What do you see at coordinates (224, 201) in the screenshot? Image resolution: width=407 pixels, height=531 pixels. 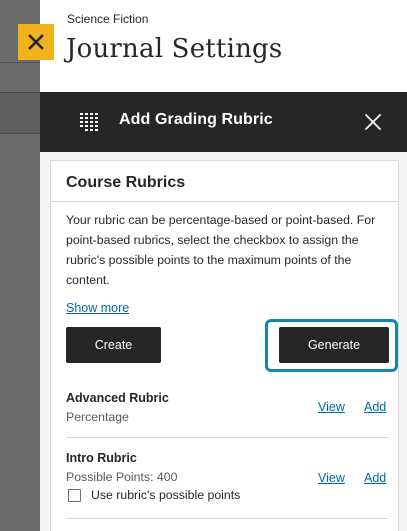 I see `heading-divider` at bounding box center [224, 201].